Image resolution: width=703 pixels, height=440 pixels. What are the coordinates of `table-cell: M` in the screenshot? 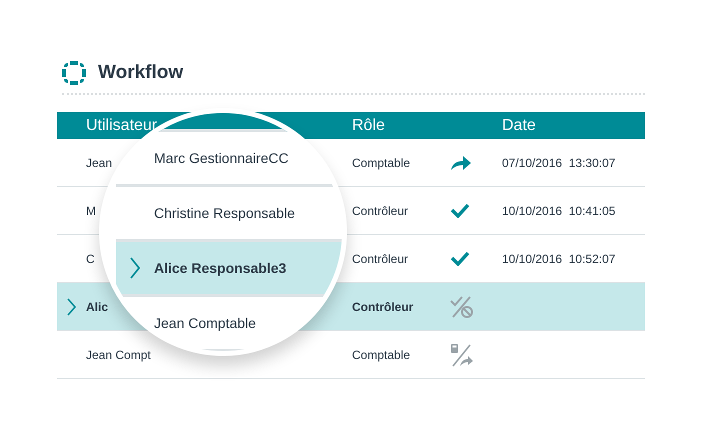 It's located at (91, 211).